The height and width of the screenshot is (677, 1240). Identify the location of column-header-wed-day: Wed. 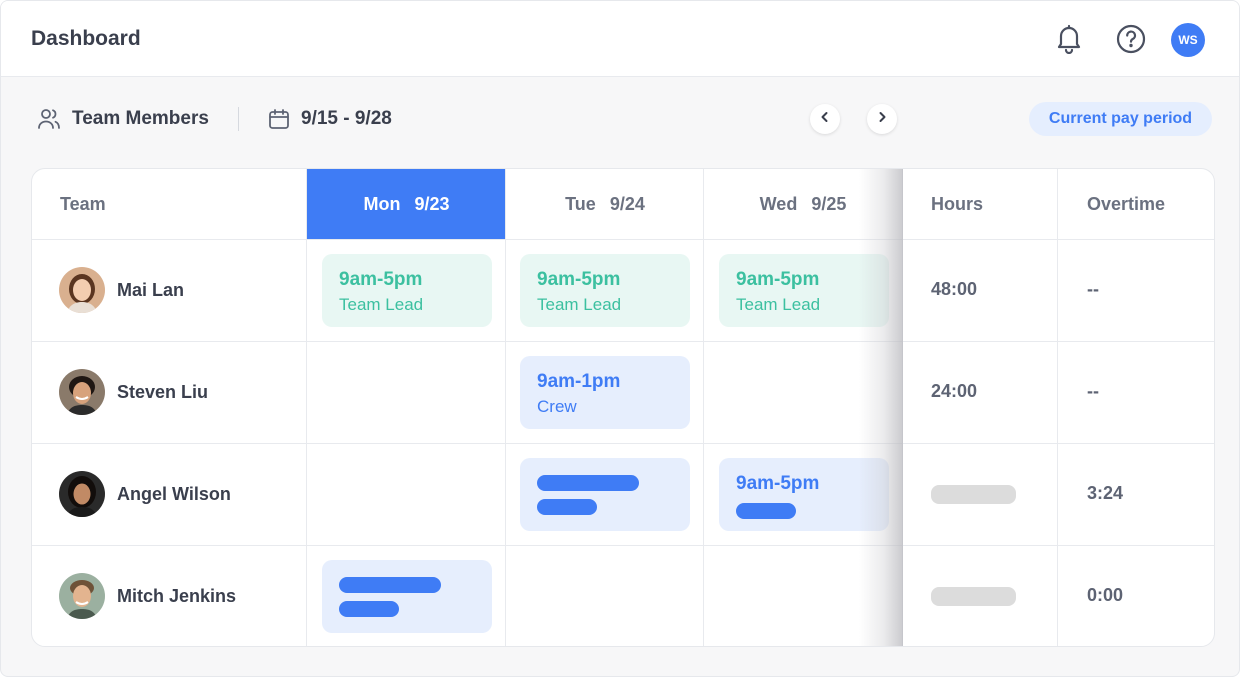
(778, 203).